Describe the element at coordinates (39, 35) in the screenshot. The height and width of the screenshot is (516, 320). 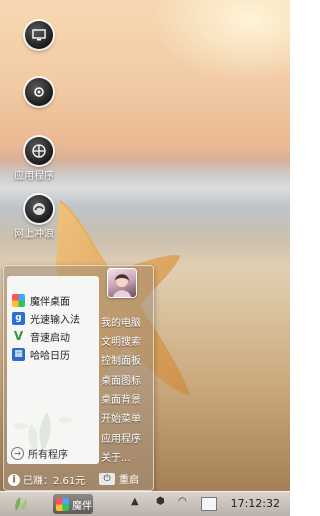
I see `monitor-icon` at that location.